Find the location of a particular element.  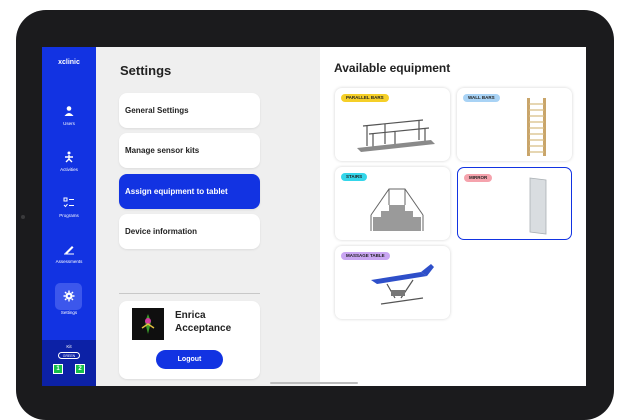

activities-icon is located at coordinates (69, 157).